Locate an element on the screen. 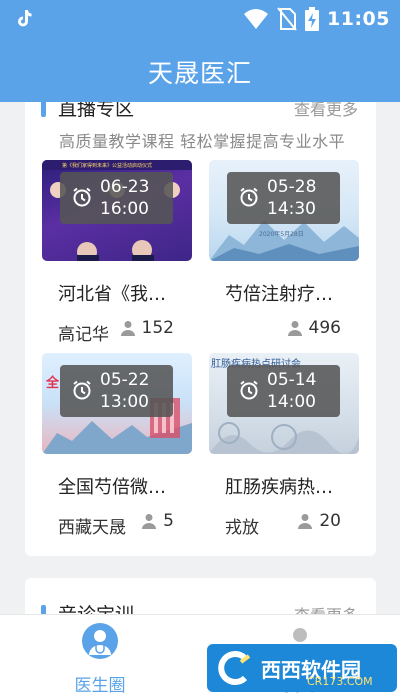  viewer-count: 496 is located at coordinates (314, 328).